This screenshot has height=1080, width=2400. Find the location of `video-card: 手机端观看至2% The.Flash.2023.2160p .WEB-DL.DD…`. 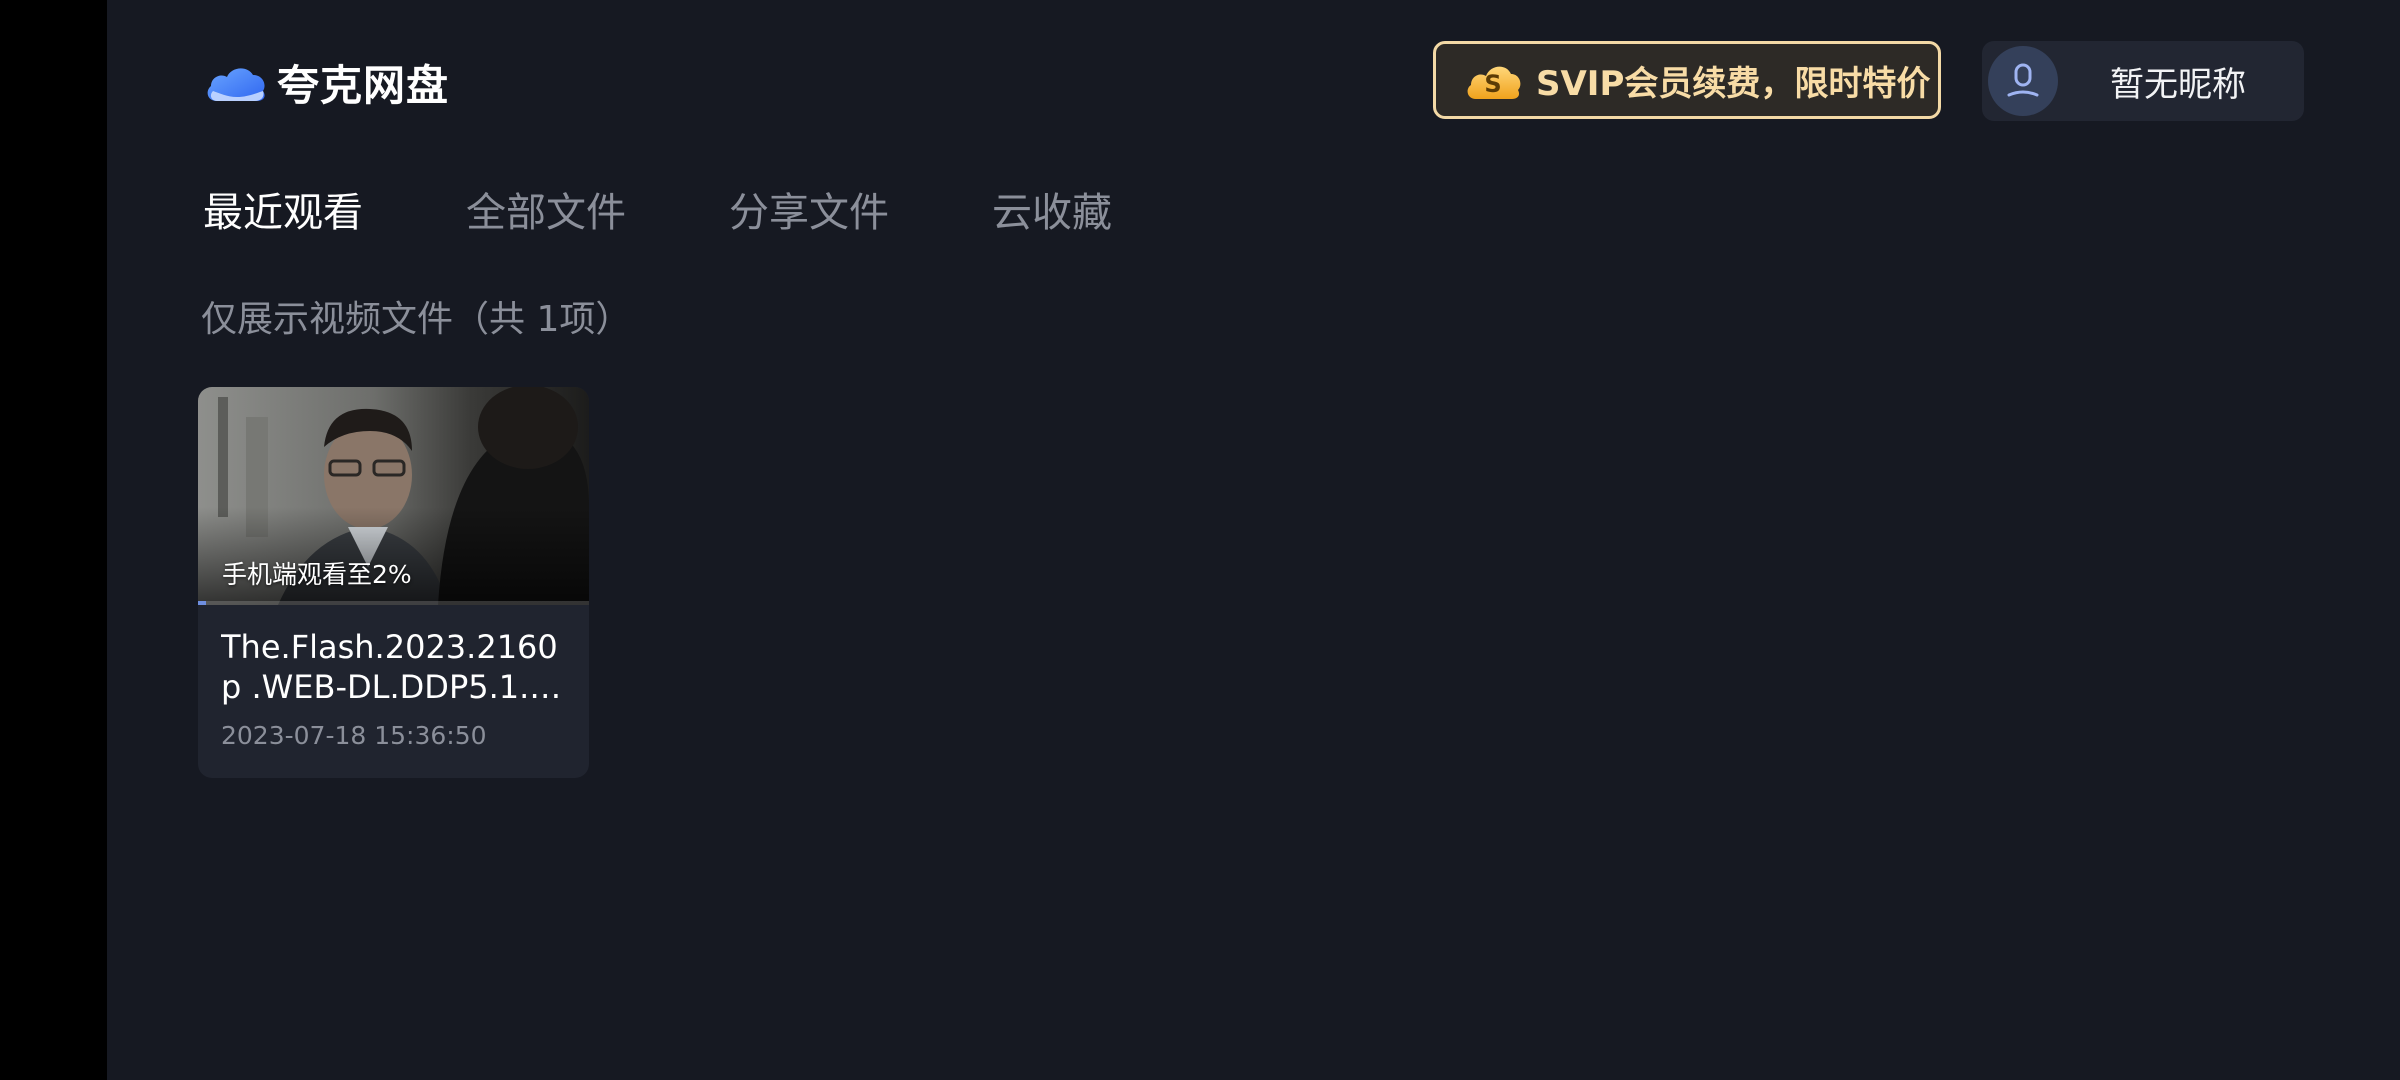

video-card: 手机端观看至2% The.Flash.2023.2160p .WEB-DL.DD… is located at coordinates (393, 582).